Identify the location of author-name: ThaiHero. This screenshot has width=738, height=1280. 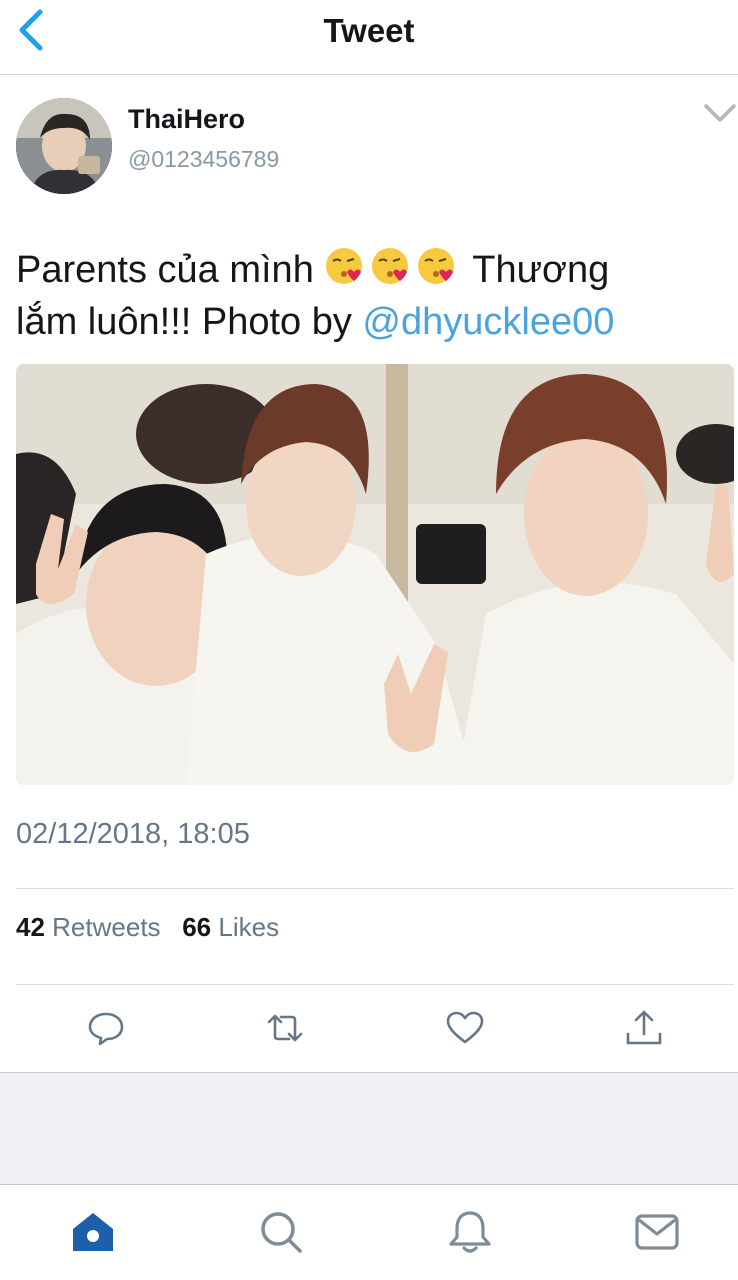
(186, 119).